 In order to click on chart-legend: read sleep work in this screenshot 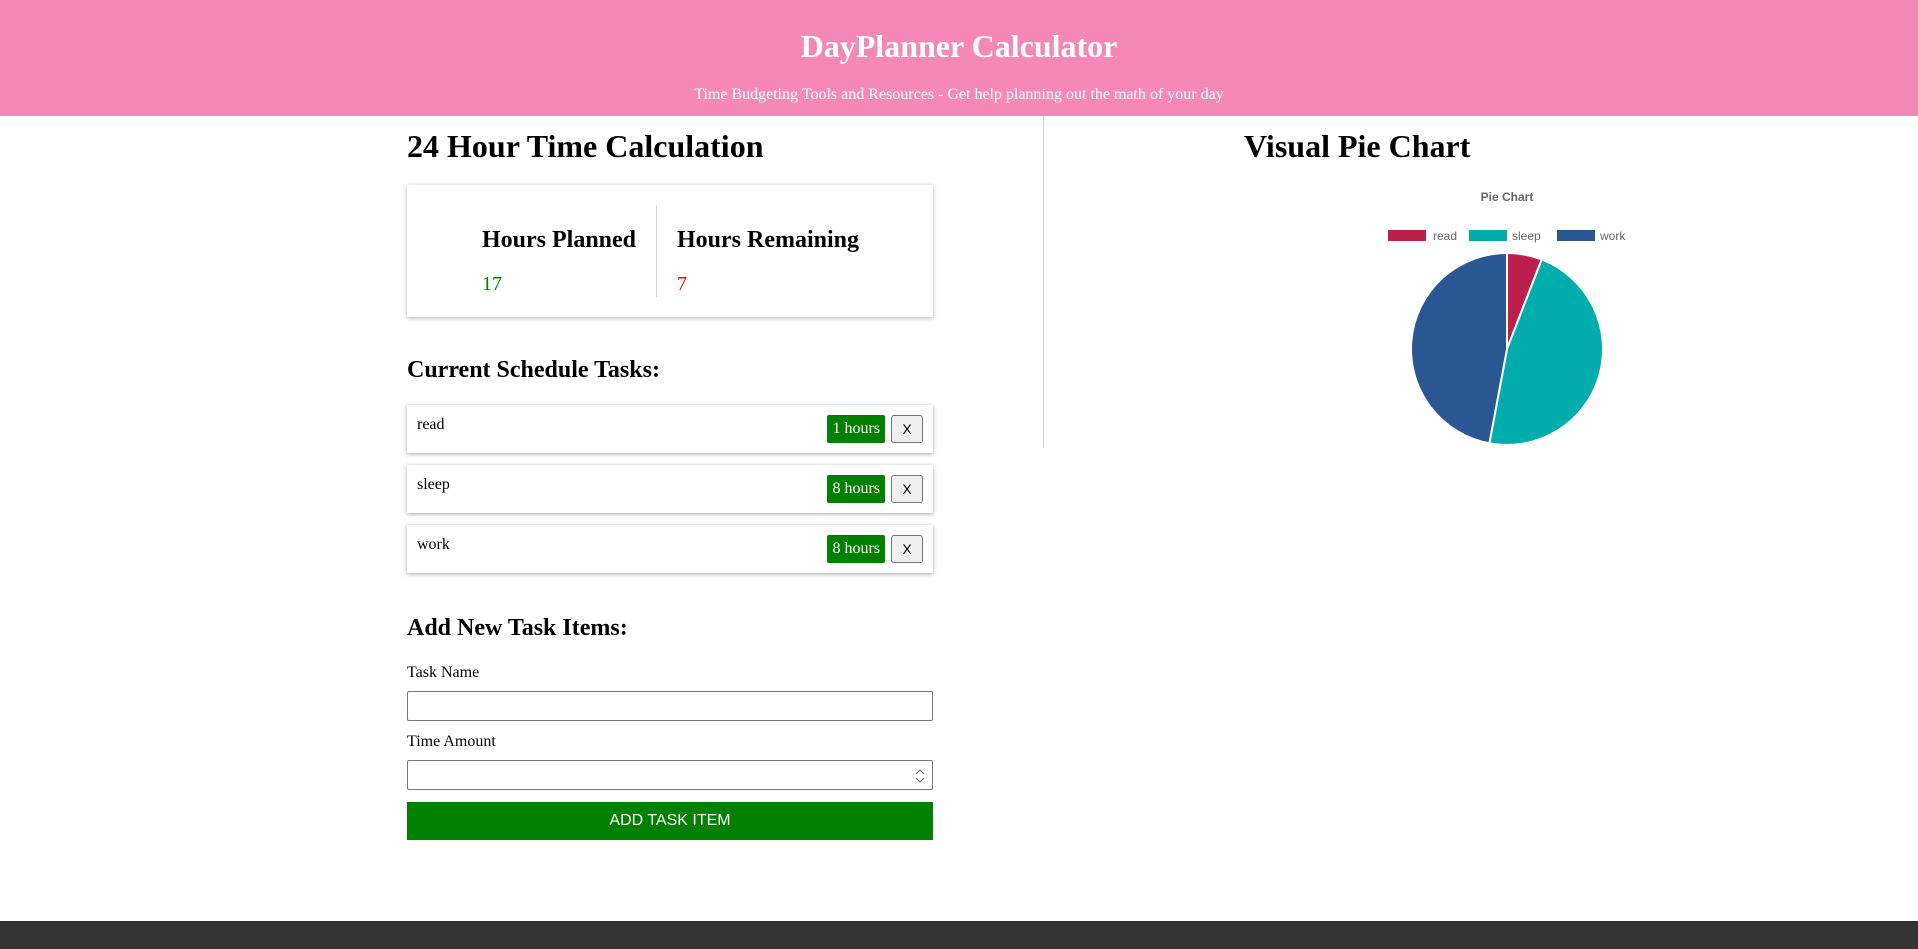, I will do `click(1507, 236)`.